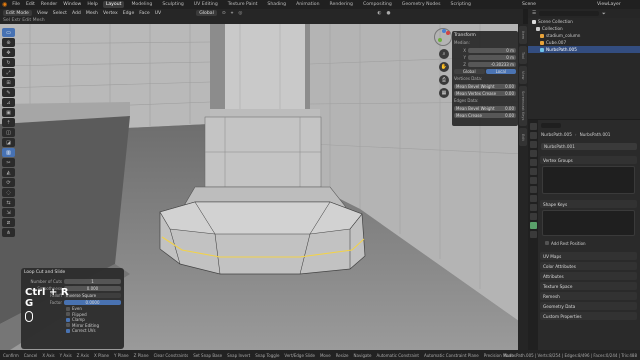 This screenshot has width=640, height=360. What do you see at coordinates (8, 92) in the screenshot?
I see `annotate-icon: ✎` at bounding box center [8, 92].